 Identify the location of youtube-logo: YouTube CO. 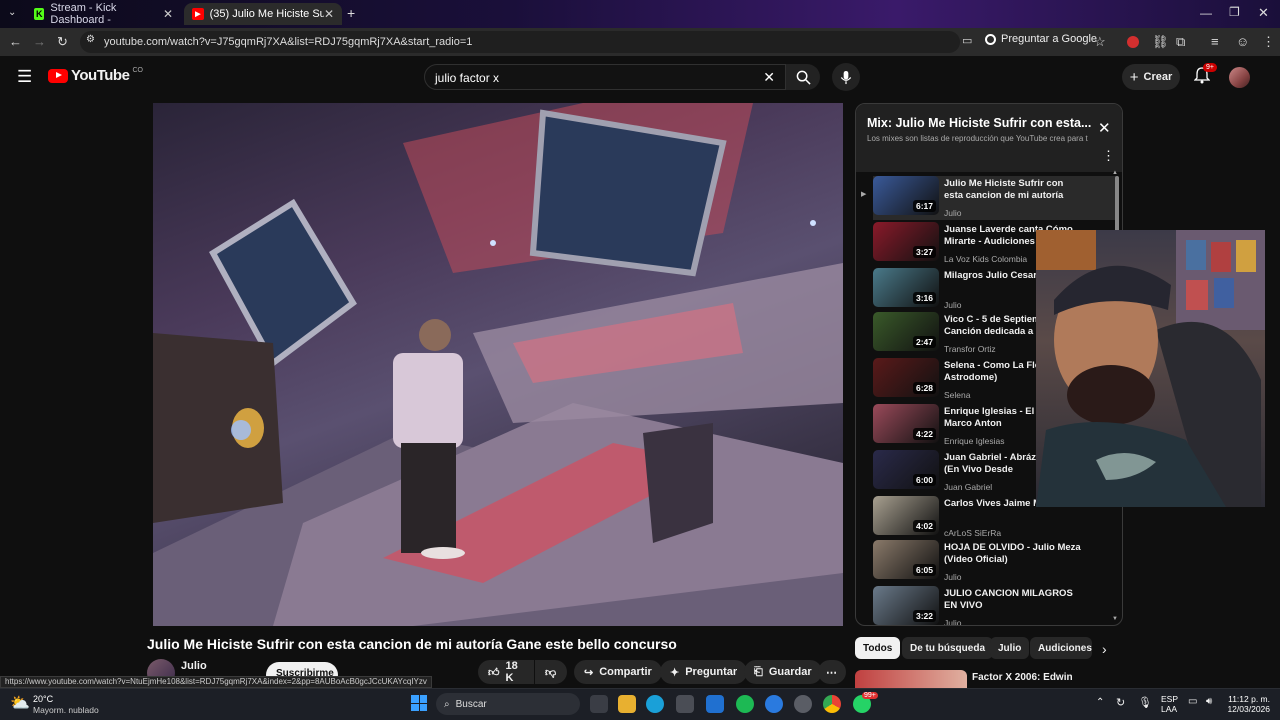
(95, 75).